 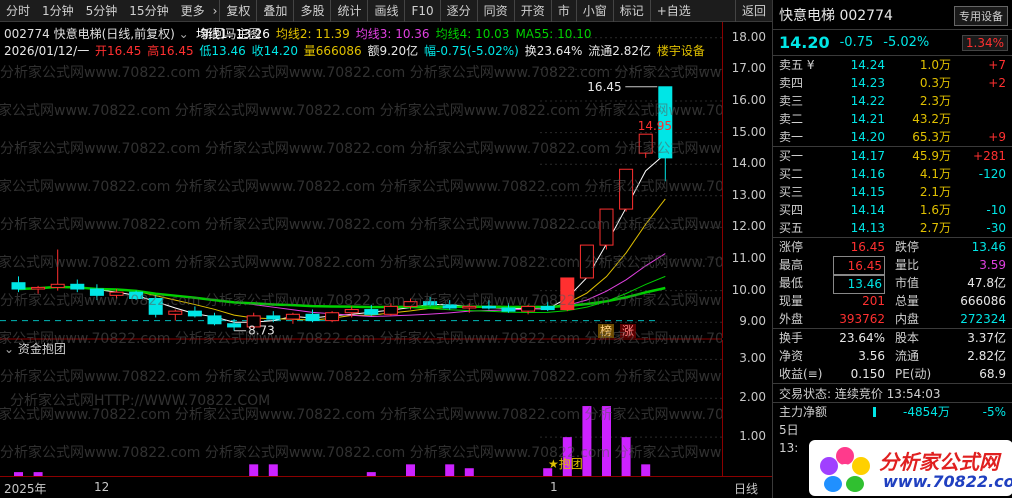 I want to click on list-tag: 榜, so click(x=606, y=330).